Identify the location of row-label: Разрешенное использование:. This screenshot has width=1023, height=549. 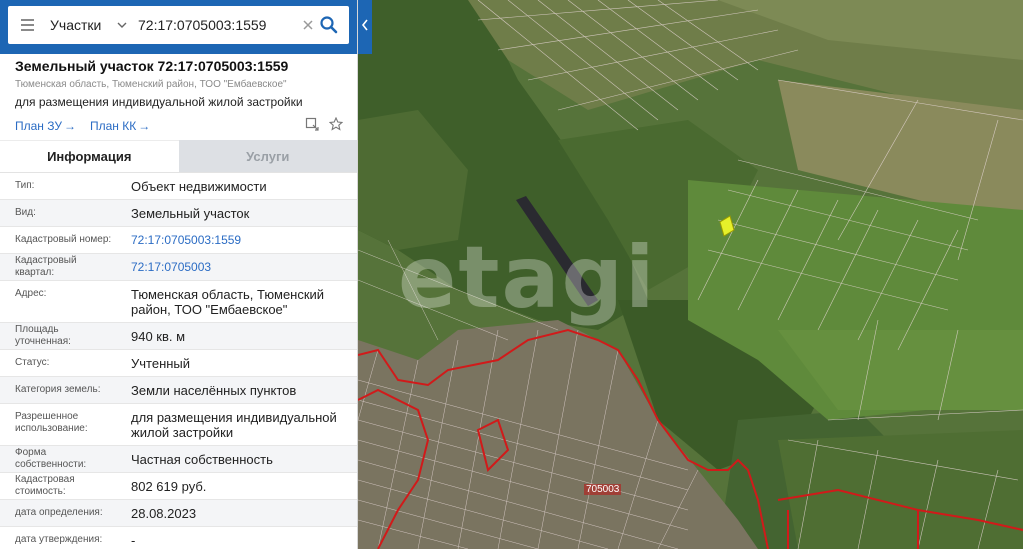
(51, 422).